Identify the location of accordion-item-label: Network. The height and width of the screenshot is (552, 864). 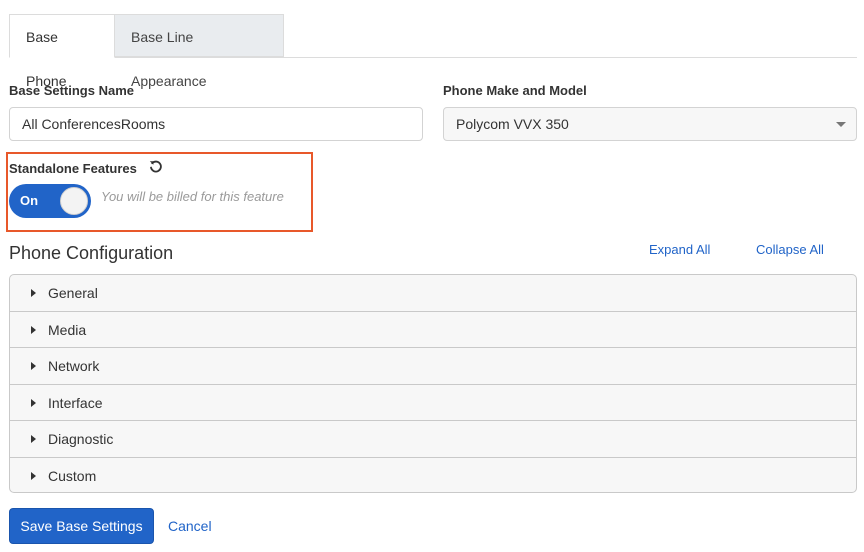
(74, 366).